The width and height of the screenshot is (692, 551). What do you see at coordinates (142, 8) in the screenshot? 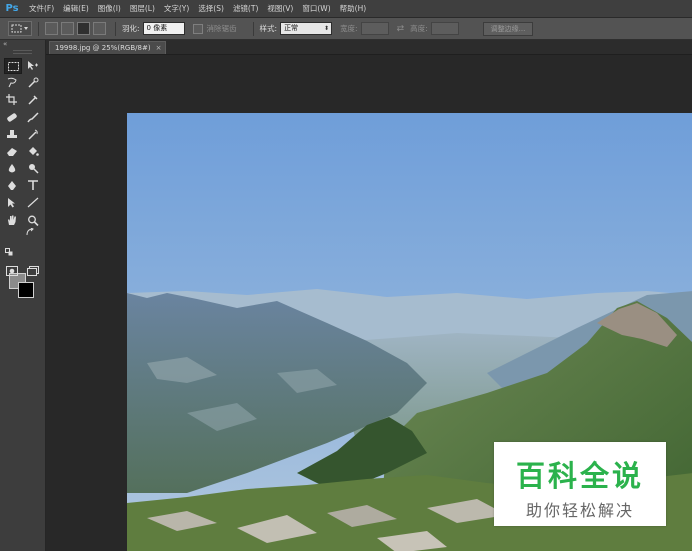
I see `menu-layer: 图层(L)` at bounding box center [142, 8].